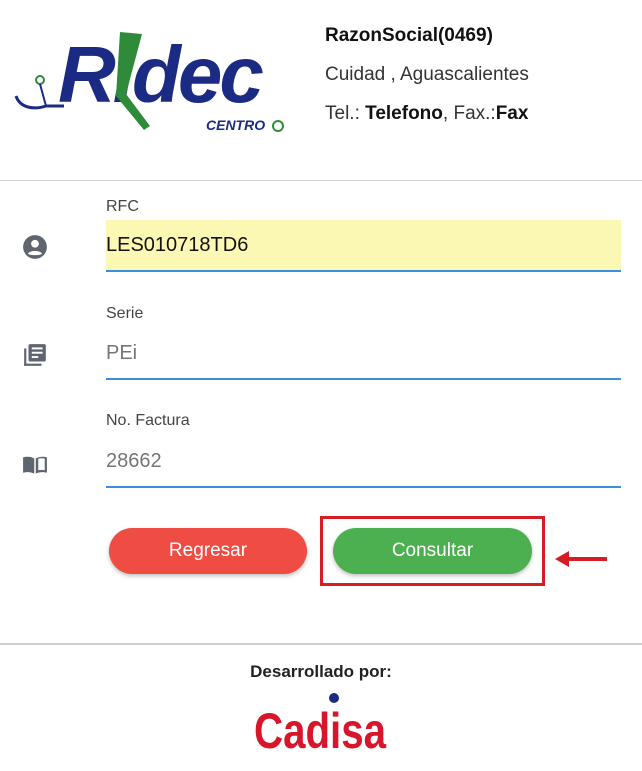  What do you see at coordinates (148, 420) in the screenshot?
I see `factura-label: No. Factura` at bounding box center [148, 420].